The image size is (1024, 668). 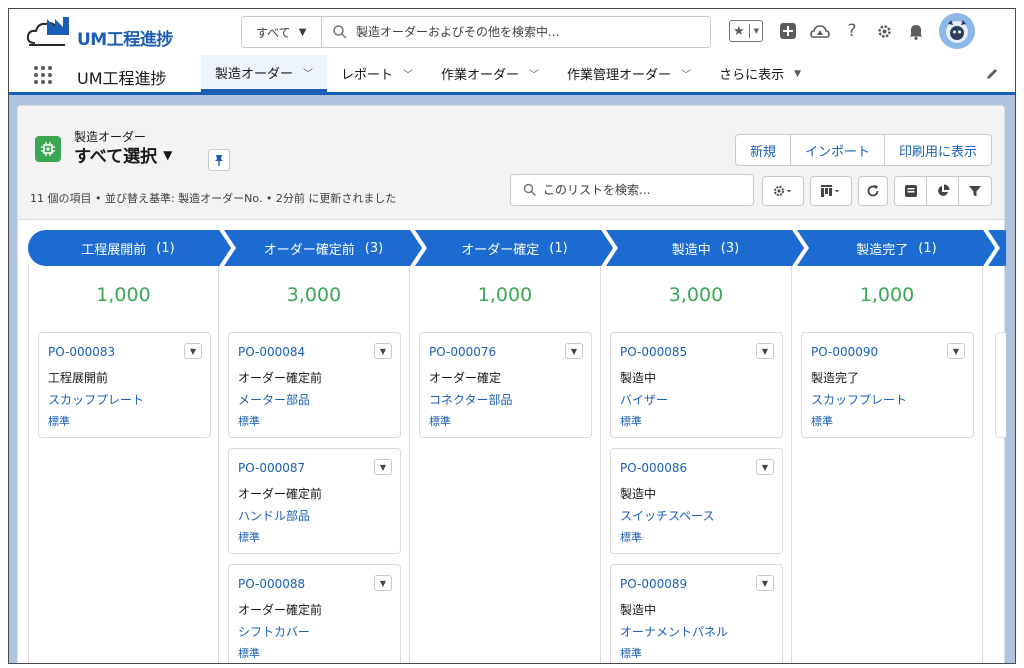 I want to click on list-view-selector: すべて選択 ▼, so click(x=123, y=154).